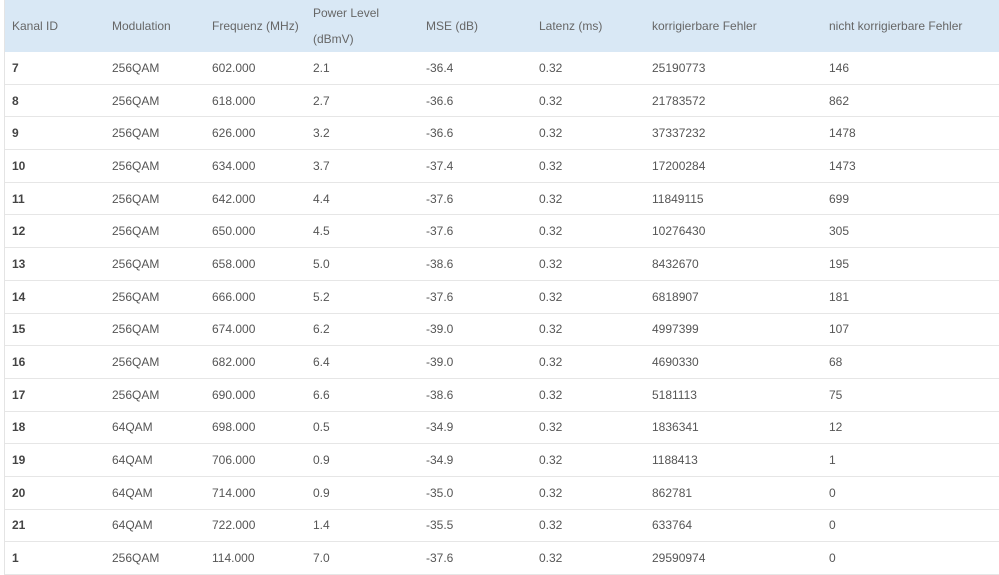  I want to click on cell-mse: -36.4, so click(475, 68).